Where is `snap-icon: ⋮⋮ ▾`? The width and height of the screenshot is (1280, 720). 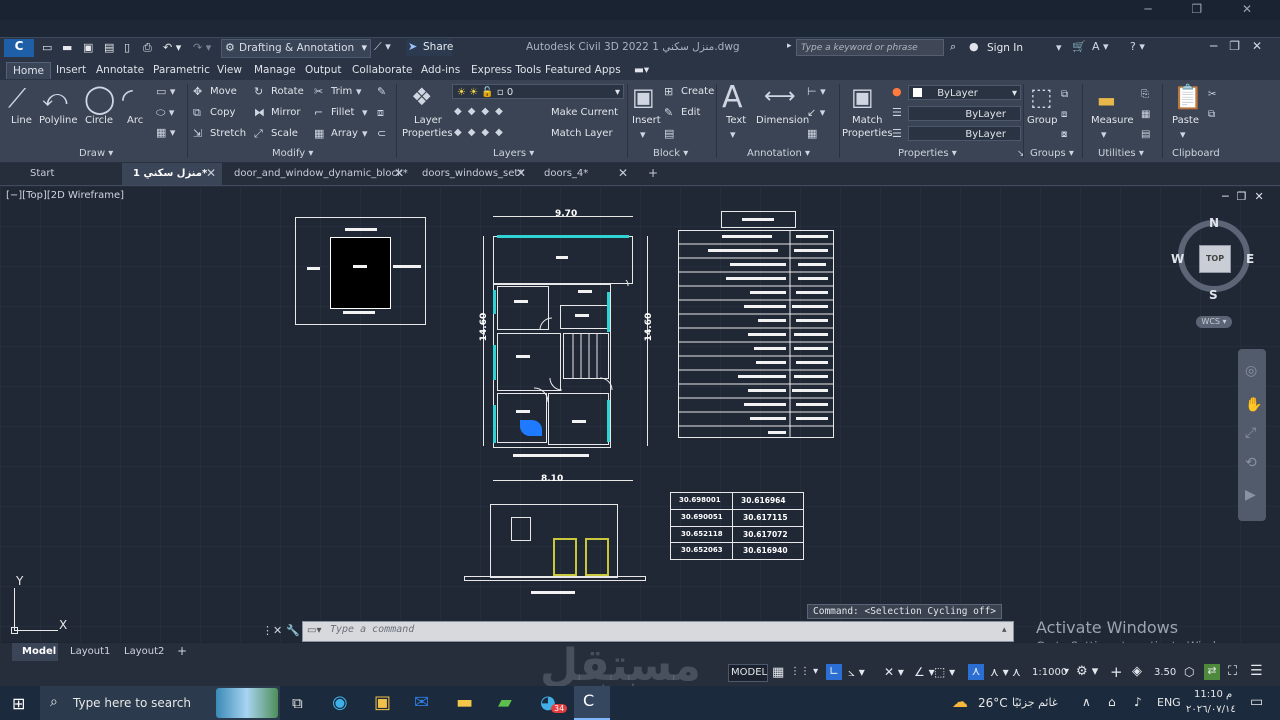
snap-icon: ⋮⋮ ▾ is located at coordinates (804, 671).